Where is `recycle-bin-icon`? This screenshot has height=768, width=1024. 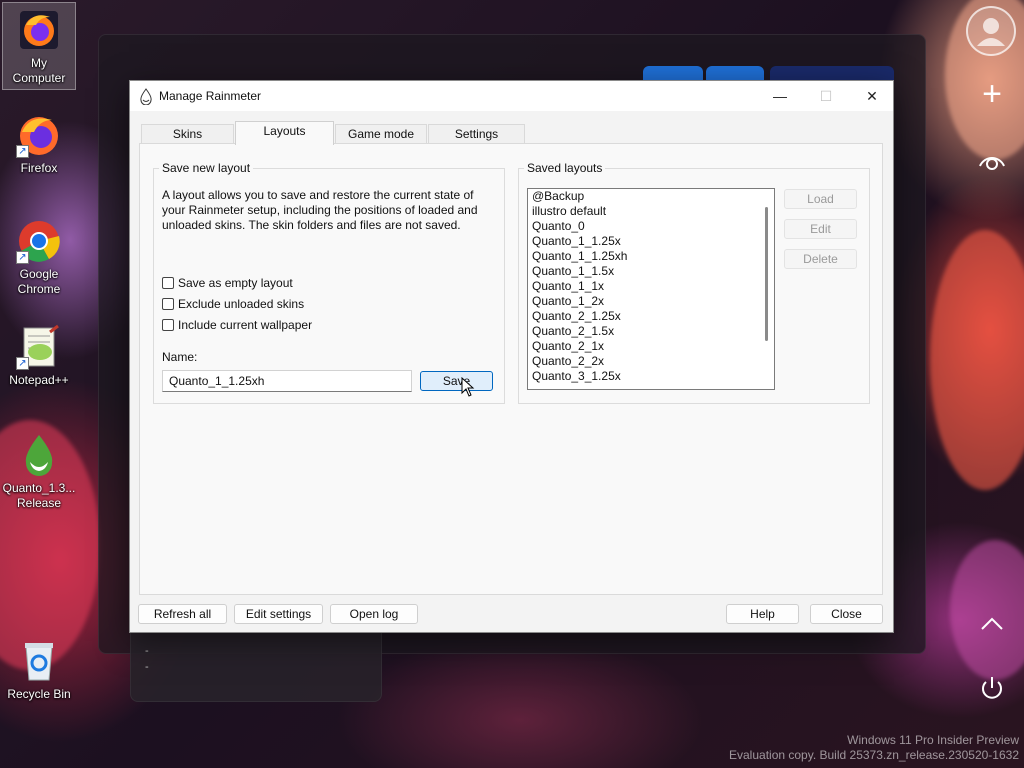
recycle-bin-icon is located at coordinates (39, 661).